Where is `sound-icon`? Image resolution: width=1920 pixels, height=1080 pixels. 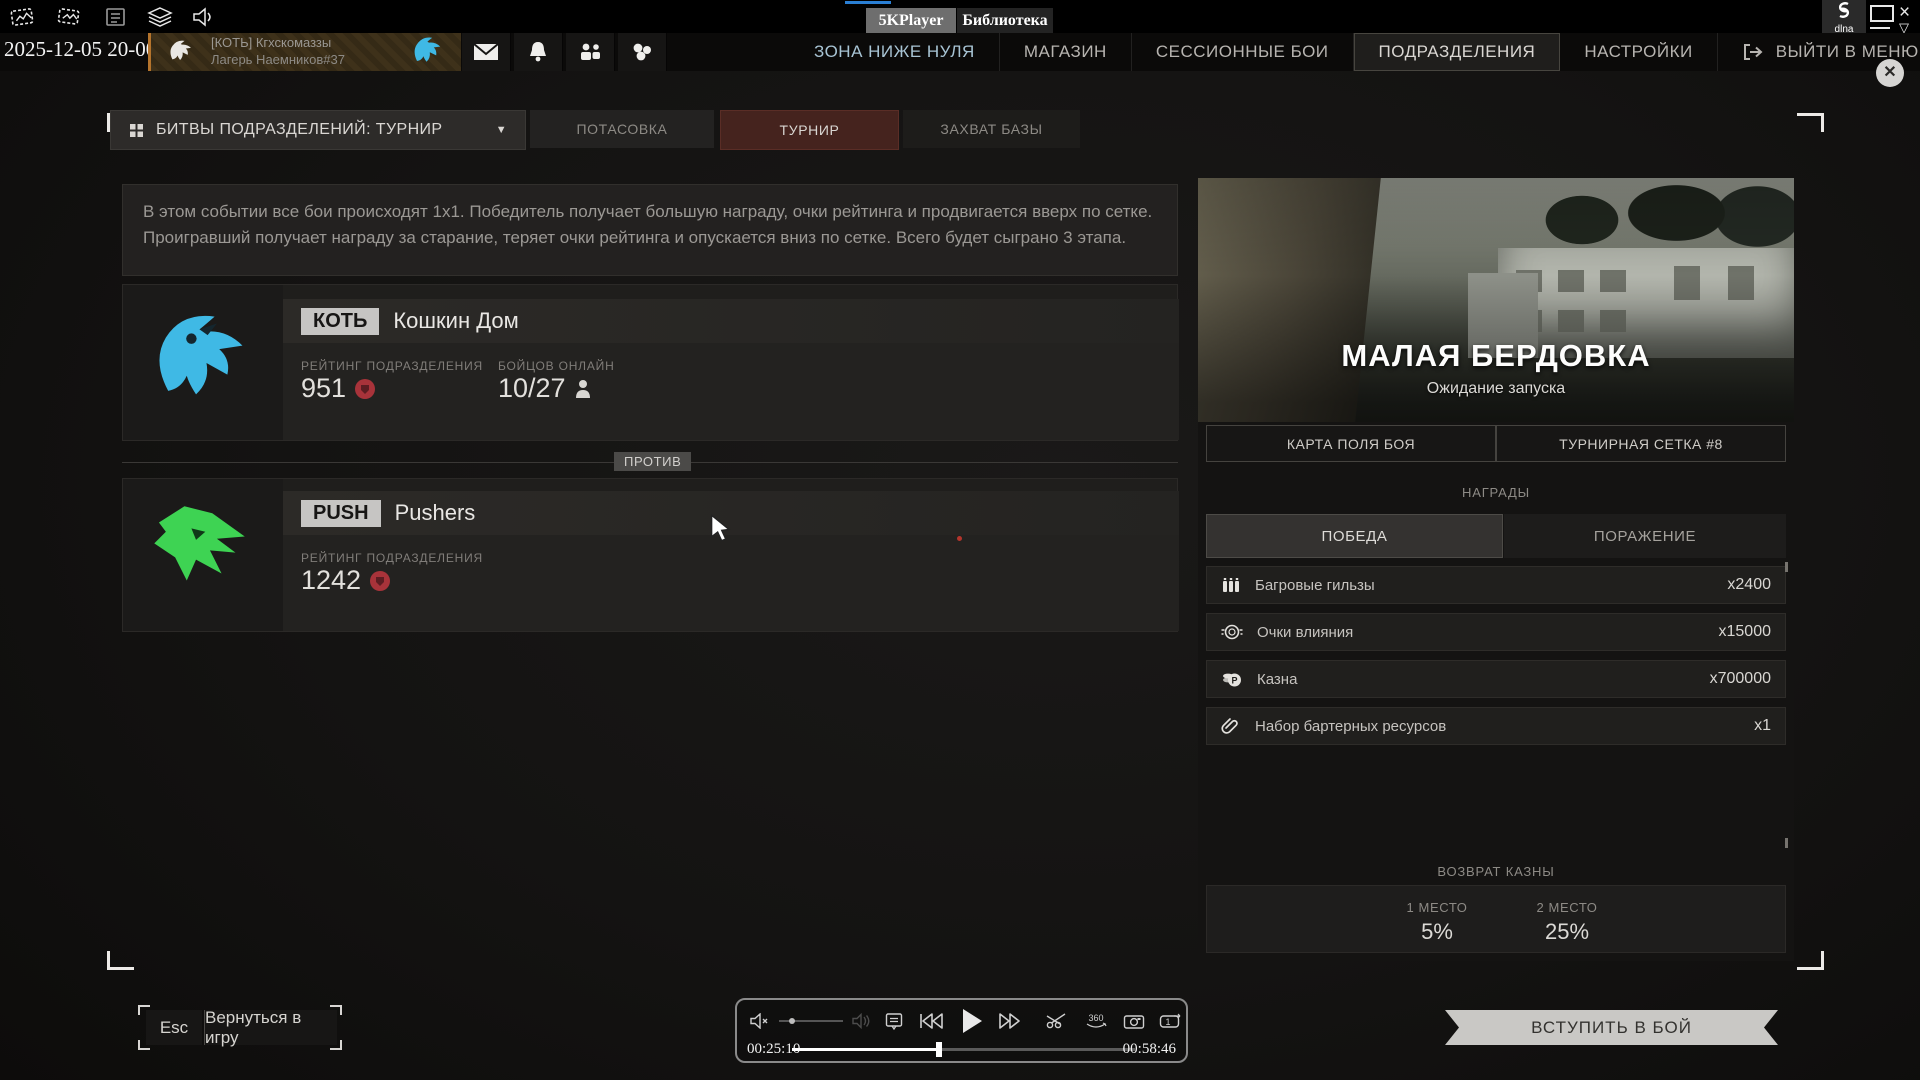 sound-icon is located at coordinates (203, 17).